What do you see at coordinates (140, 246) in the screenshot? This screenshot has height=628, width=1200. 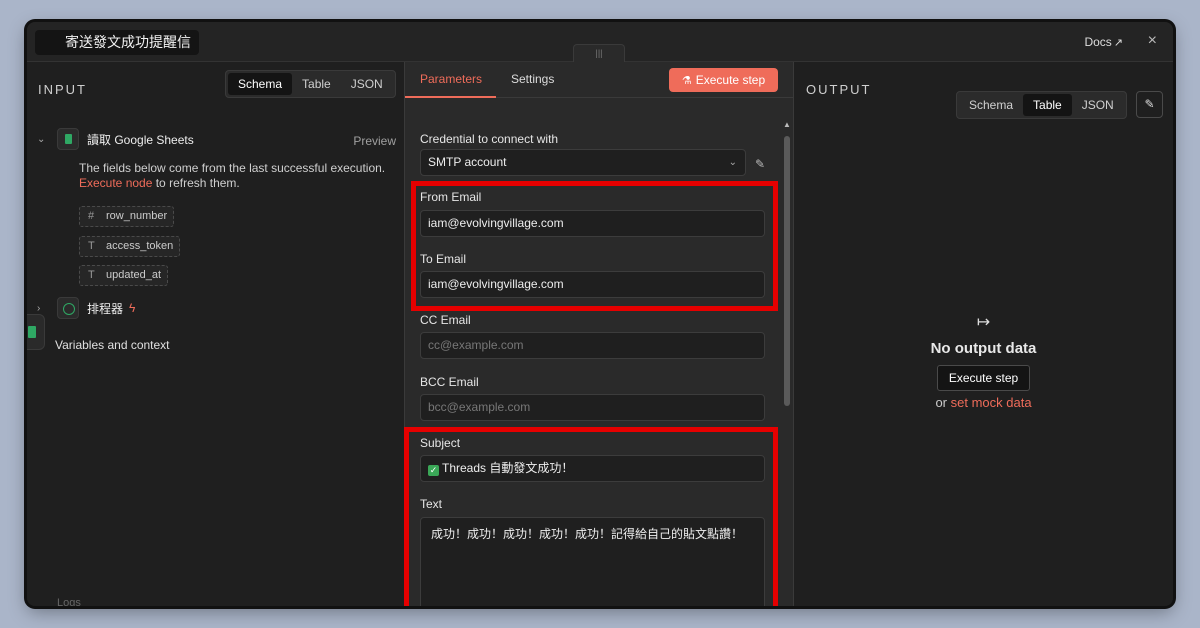 I see `field-name: access_token` at bounding box center [140, 246].